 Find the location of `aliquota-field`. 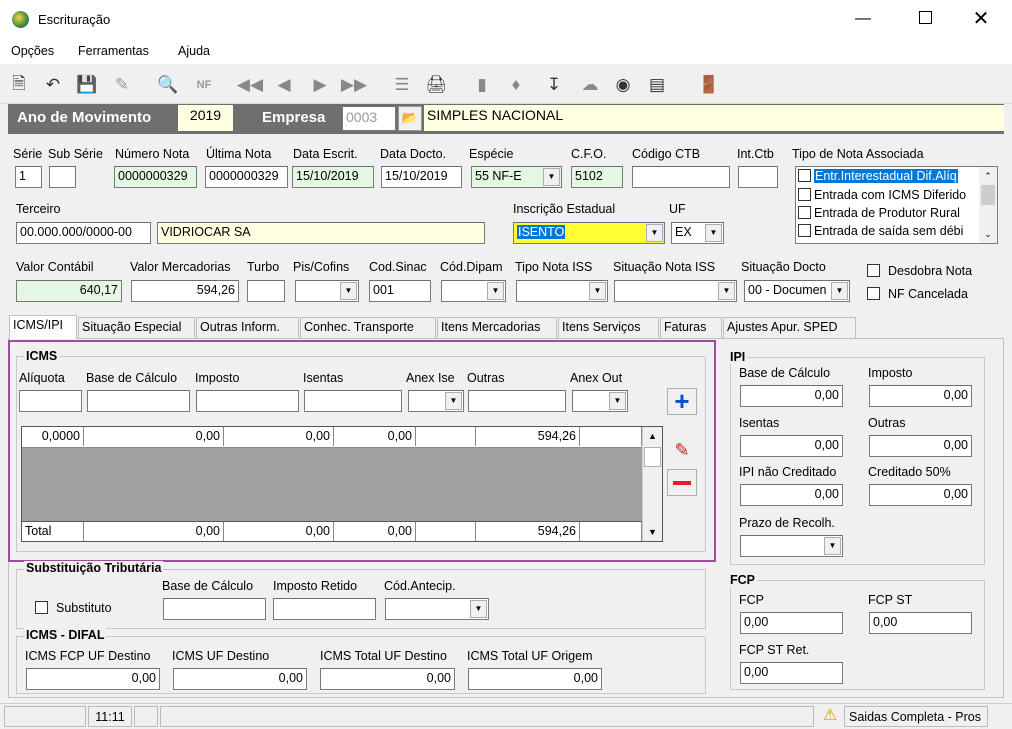

aliquota-field is located at coordinates (50, 401).